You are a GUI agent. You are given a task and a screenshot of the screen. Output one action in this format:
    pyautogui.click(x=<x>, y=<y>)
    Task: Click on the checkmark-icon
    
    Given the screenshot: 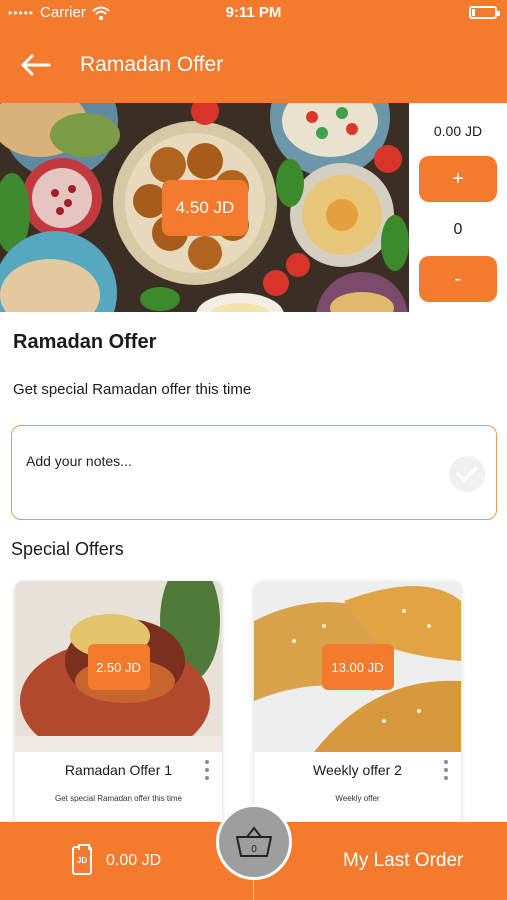 What is the action you would take?
    pyautogui.click(x=467, y=474)
    